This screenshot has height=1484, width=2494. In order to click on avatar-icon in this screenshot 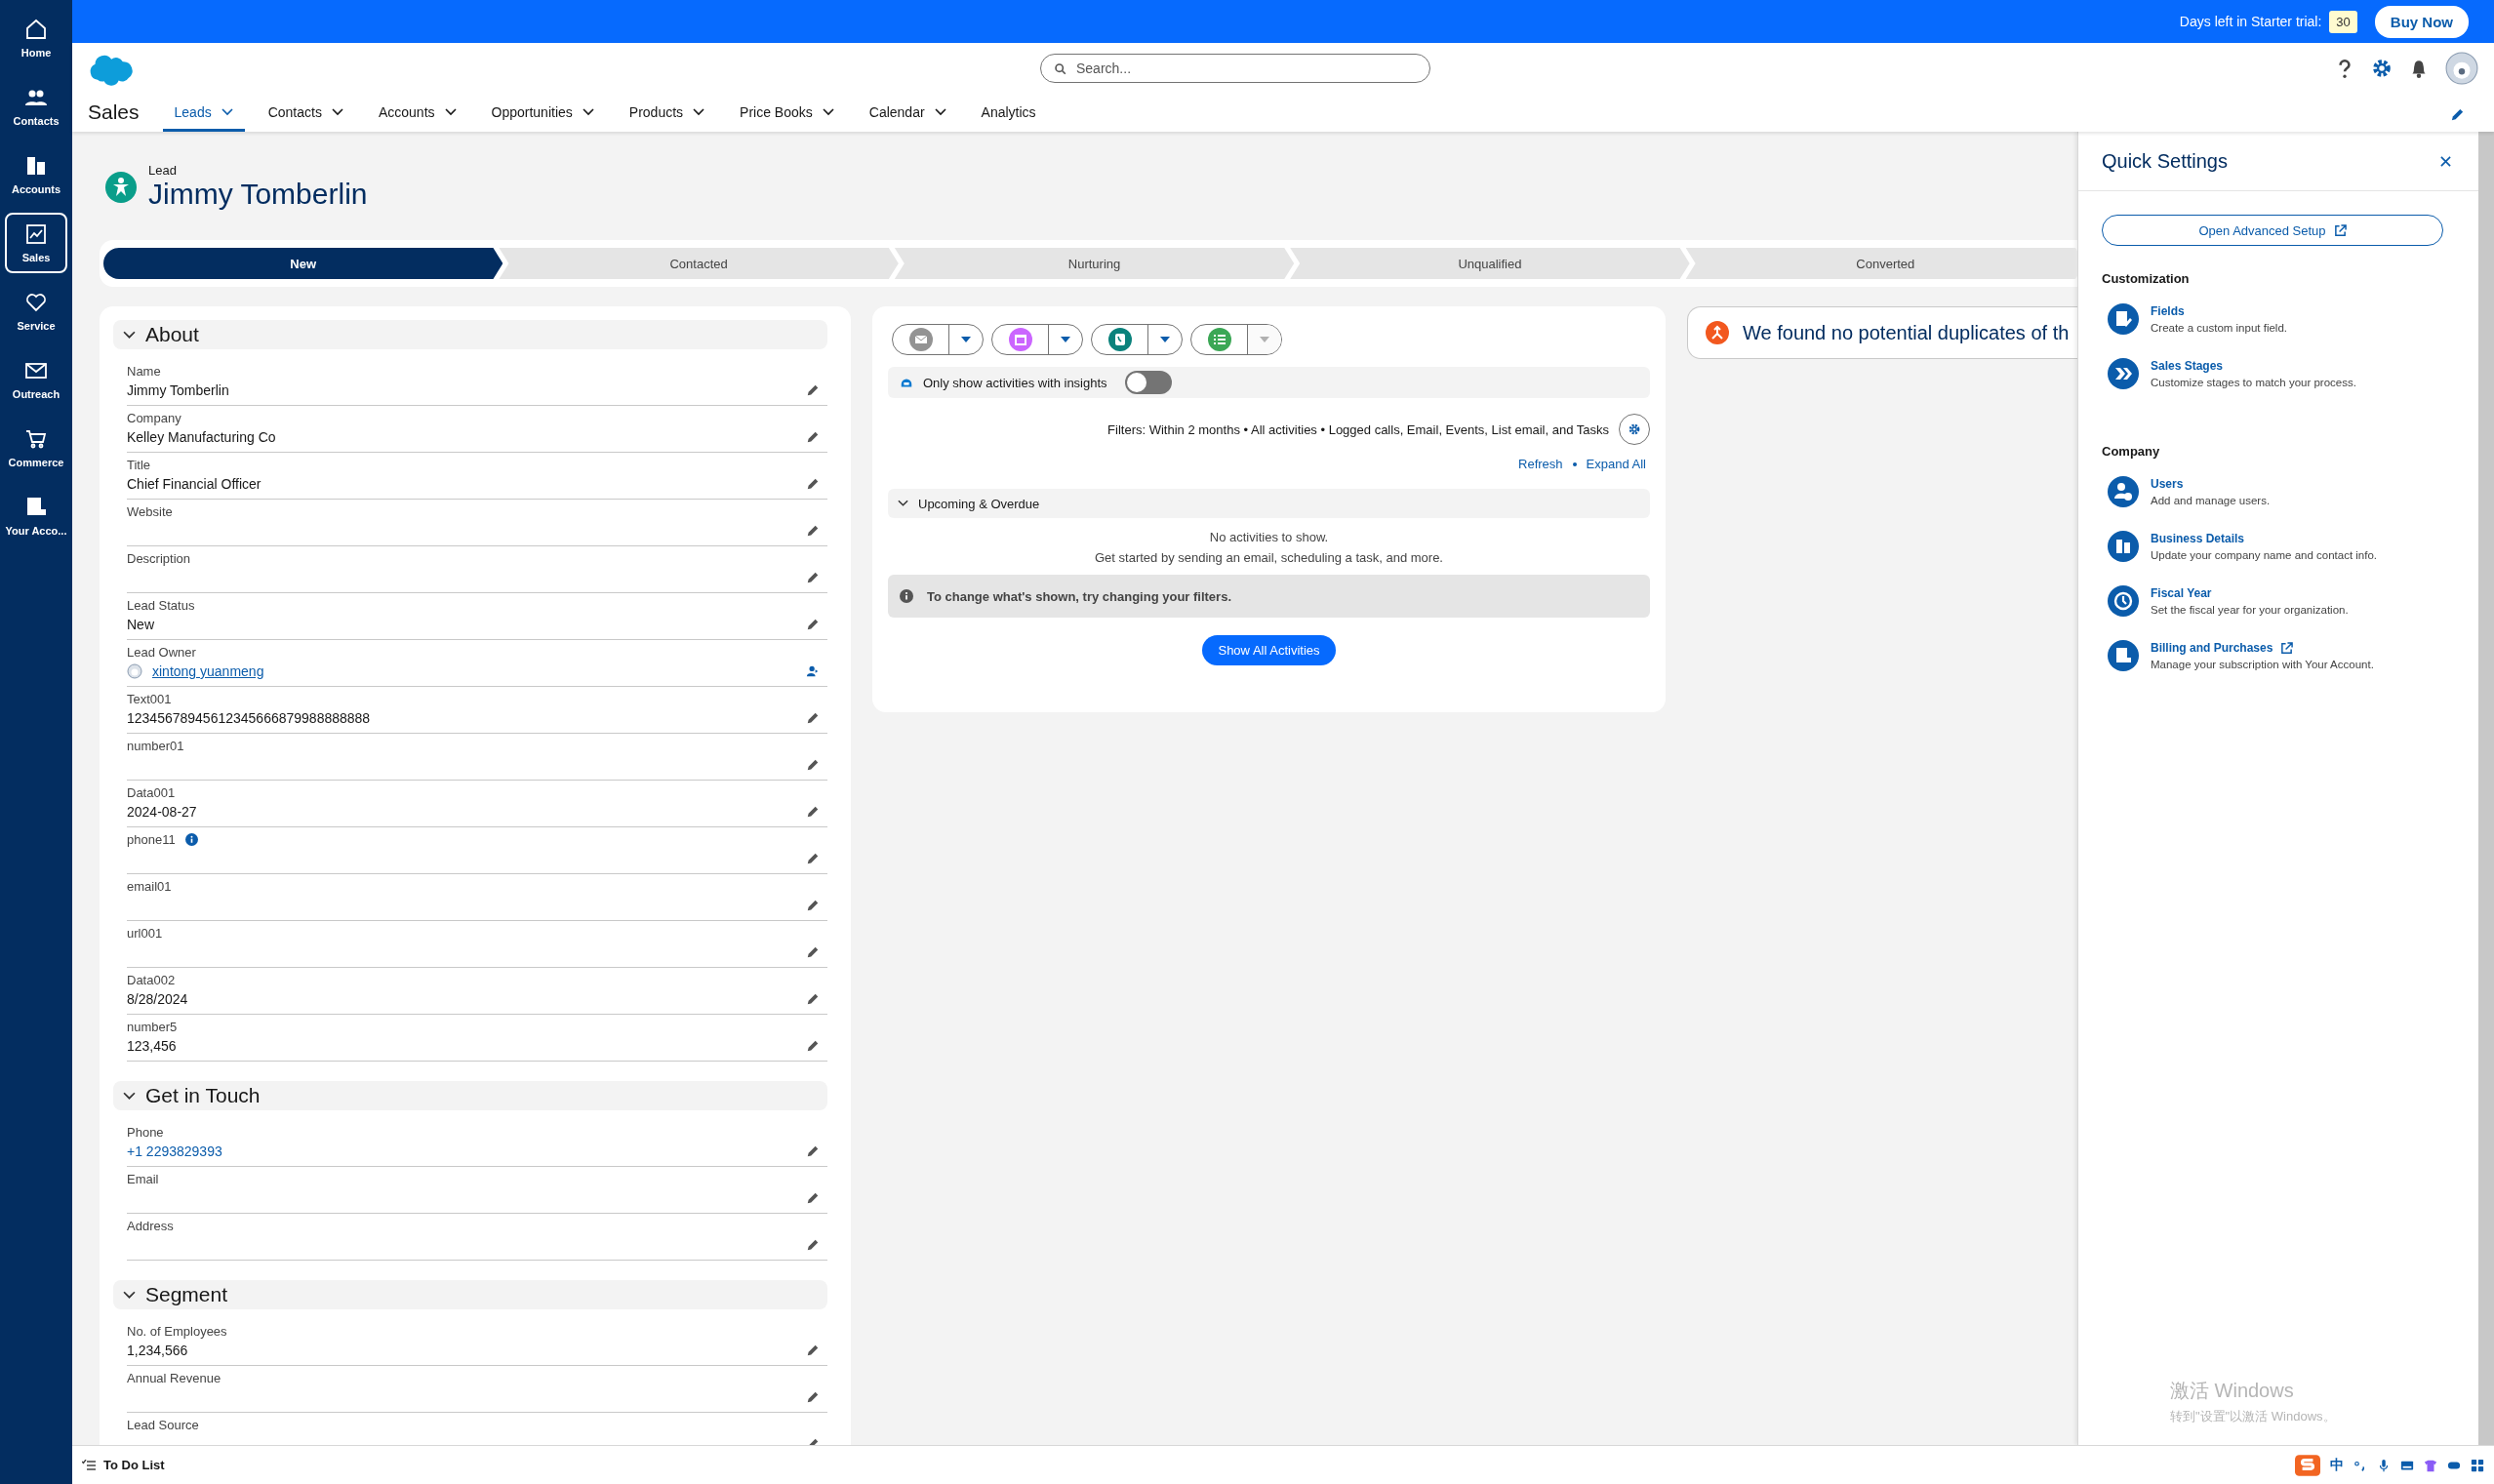, I will do `click(2461, 68)`.